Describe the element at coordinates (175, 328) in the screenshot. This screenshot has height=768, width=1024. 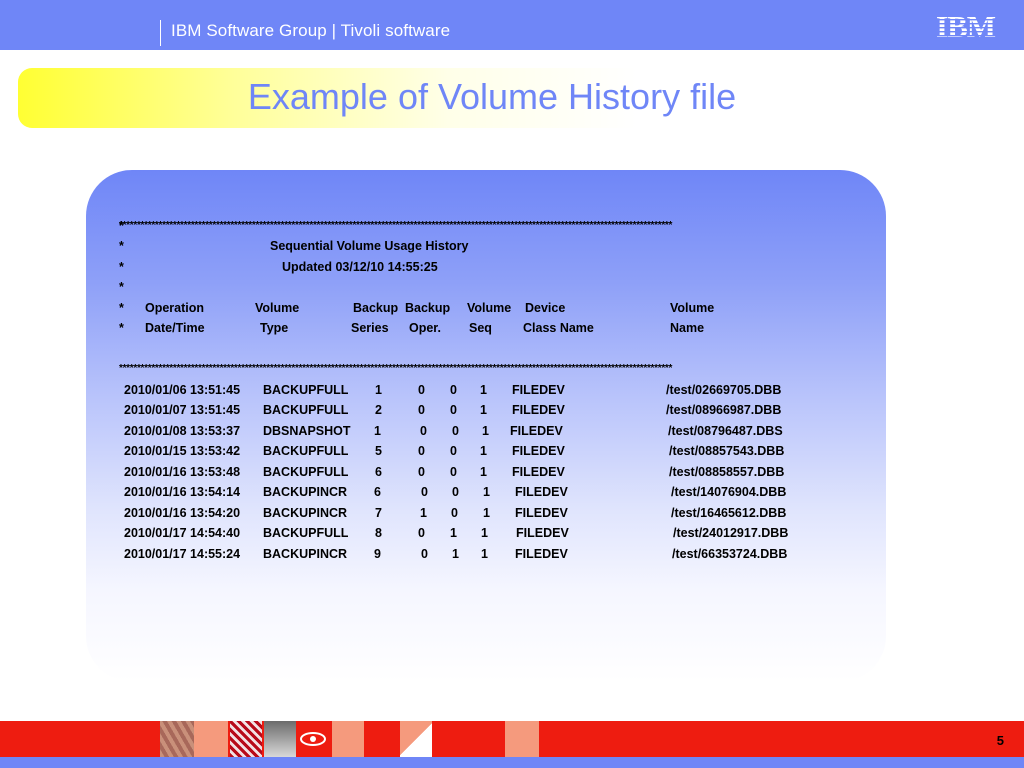
I see `header-datetime: Date/Time` at that location.